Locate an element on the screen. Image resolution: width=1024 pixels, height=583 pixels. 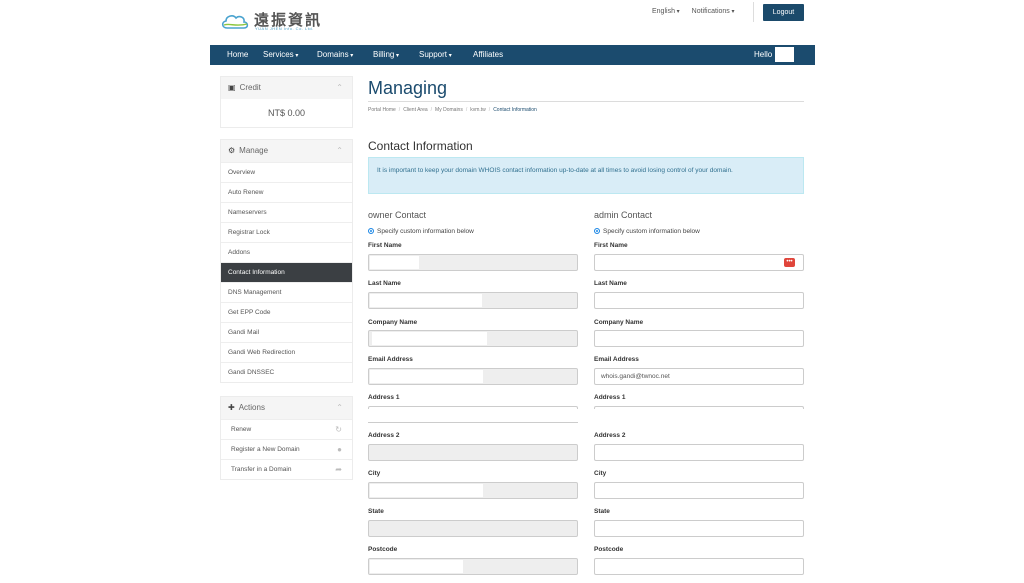
owner-city-label: City is located at coordinates (374, 473).